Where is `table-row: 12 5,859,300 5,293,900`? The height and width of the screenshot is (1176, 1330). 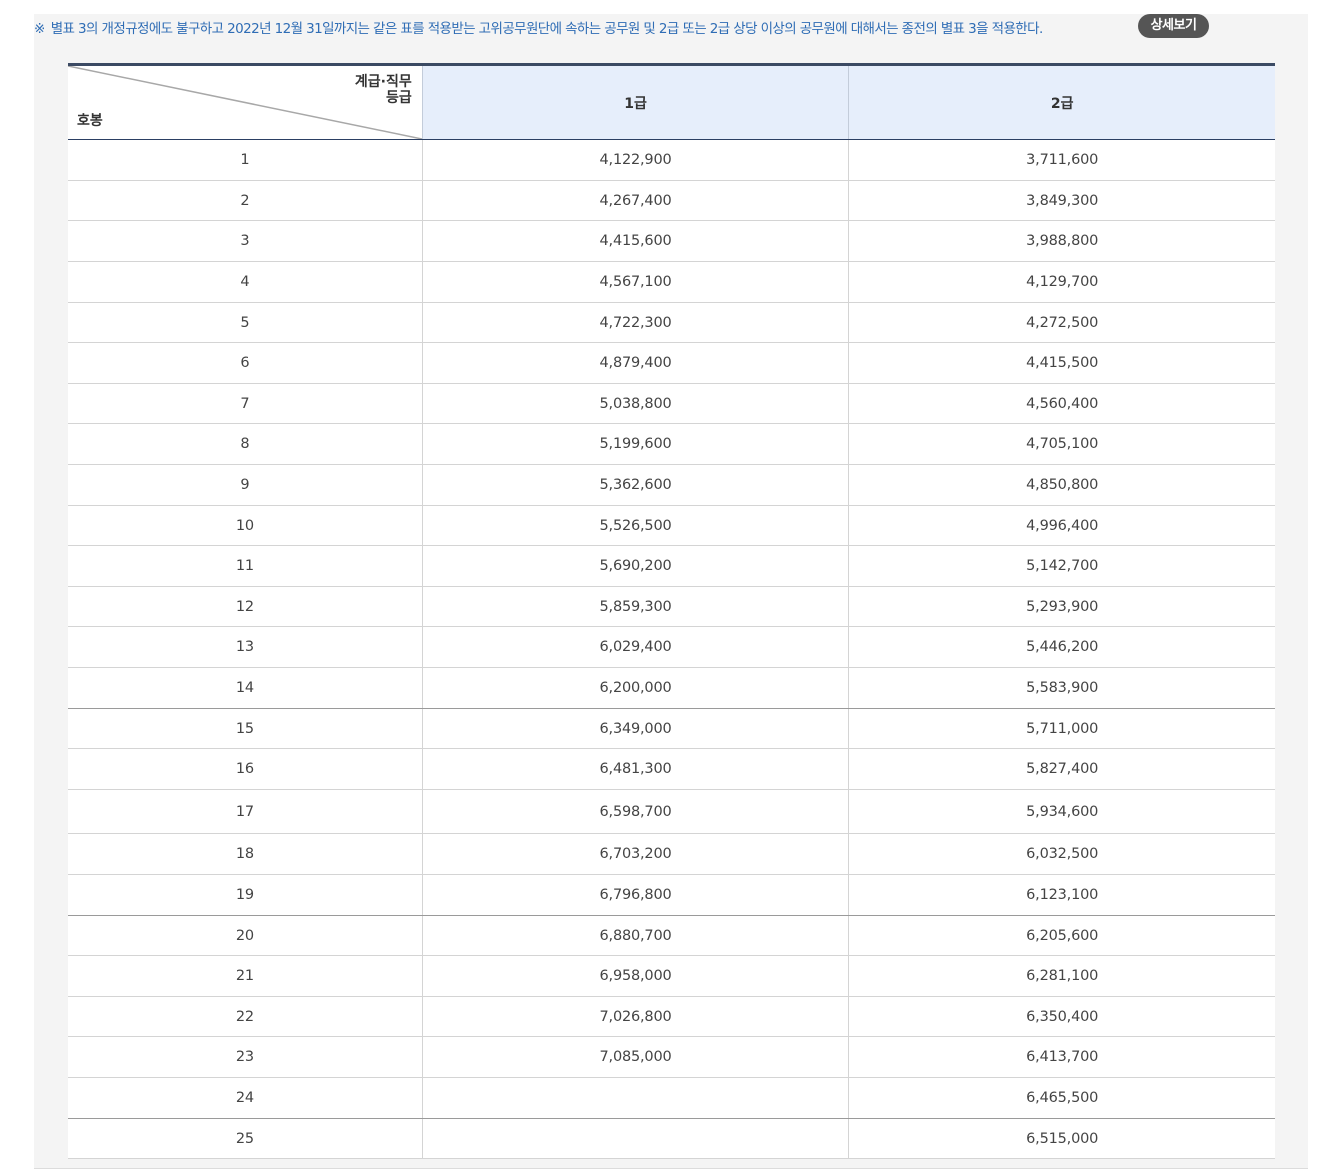
table-row: 12 5,859,300 5,293,900 is located at coordinates (671, 607).